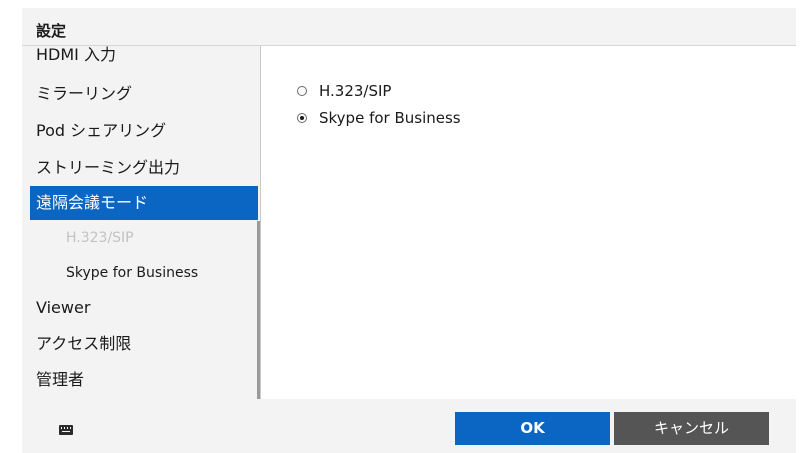 Image resolution: width=800 pixels, height=453 pixels. I want to click on option-h323-sip: H.323/SIP, so click(344, 91).